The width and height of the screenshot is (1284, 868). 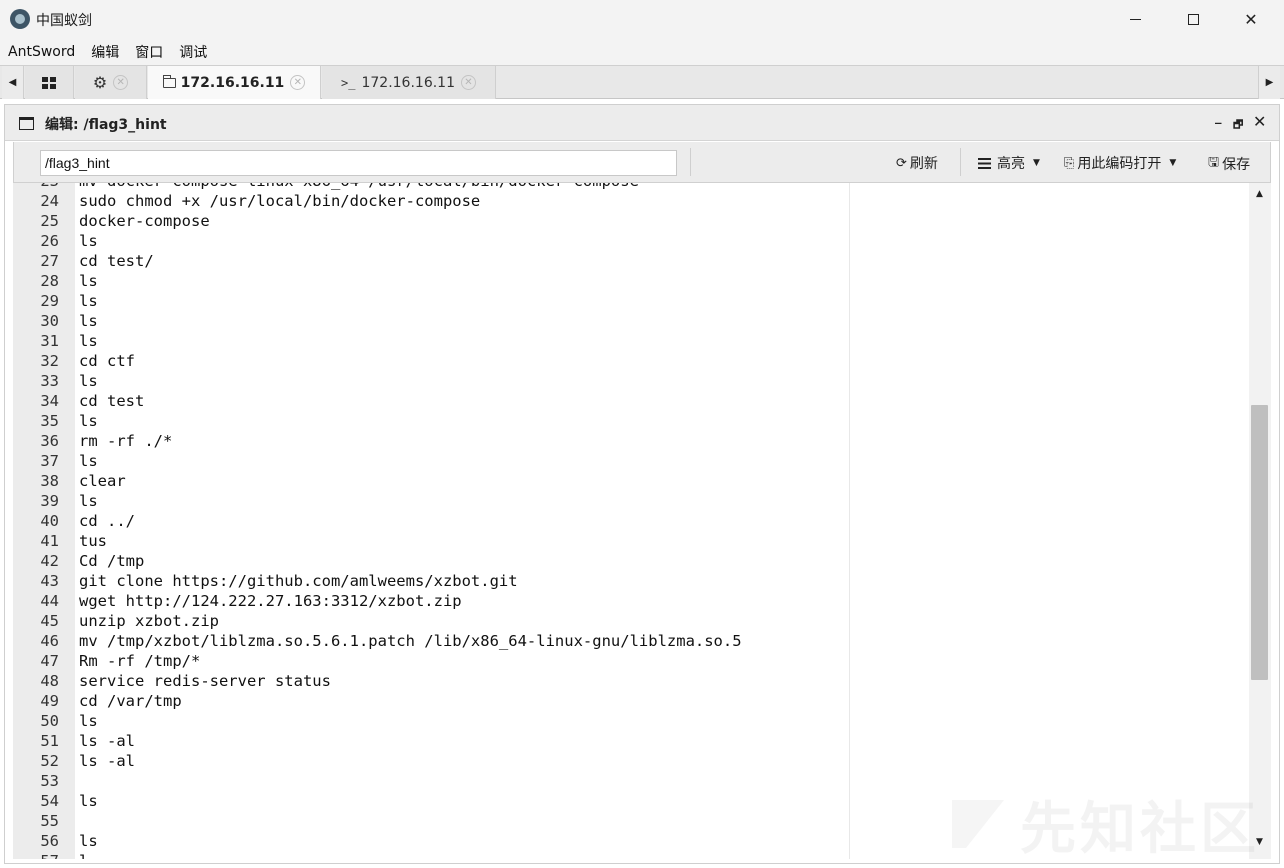 What do you see at coordinates (1069, 163) in the screenshot?
I see `encoding-icon: ⎘` at bounding box center [1069, 163].